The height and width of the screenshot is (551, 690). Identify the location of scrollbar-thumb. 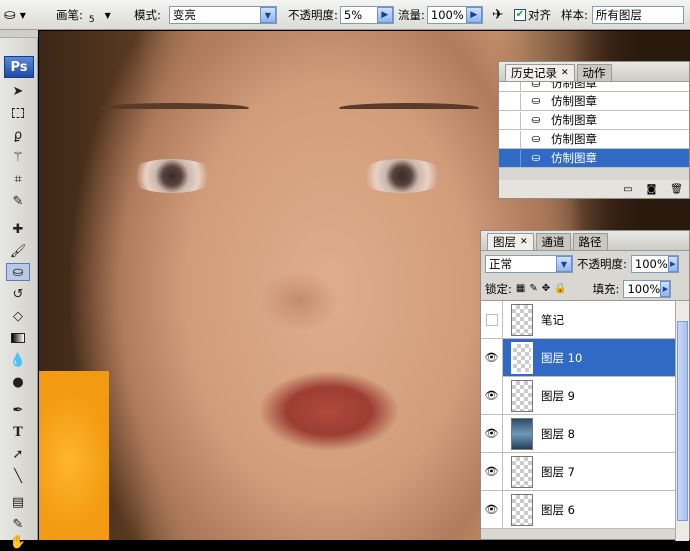
(682, 421).